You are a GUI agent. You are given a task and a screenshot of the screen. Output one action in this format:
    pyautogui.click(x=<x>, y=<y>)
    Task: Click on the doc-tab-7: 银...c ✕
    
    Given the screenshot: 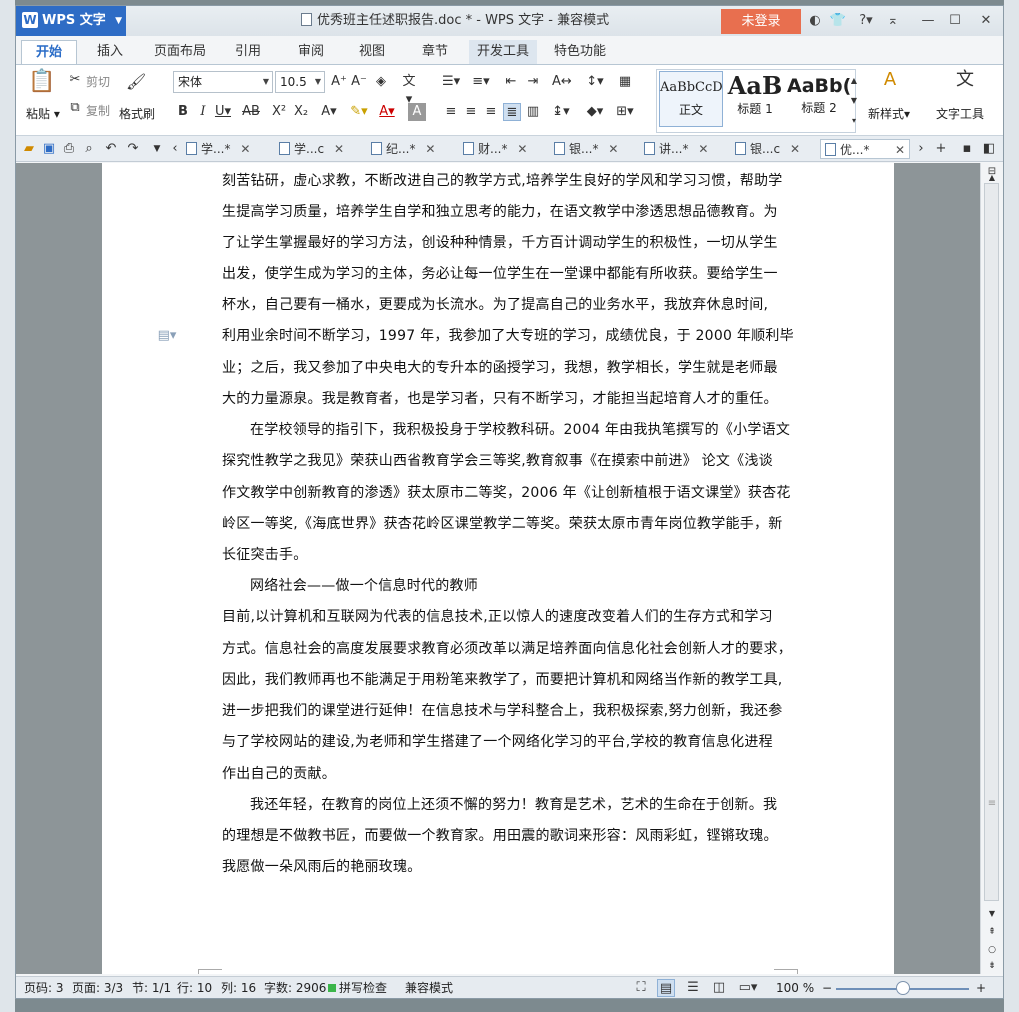 What is the action you would take?
    pyautogui.click(x=767, y=149)
    